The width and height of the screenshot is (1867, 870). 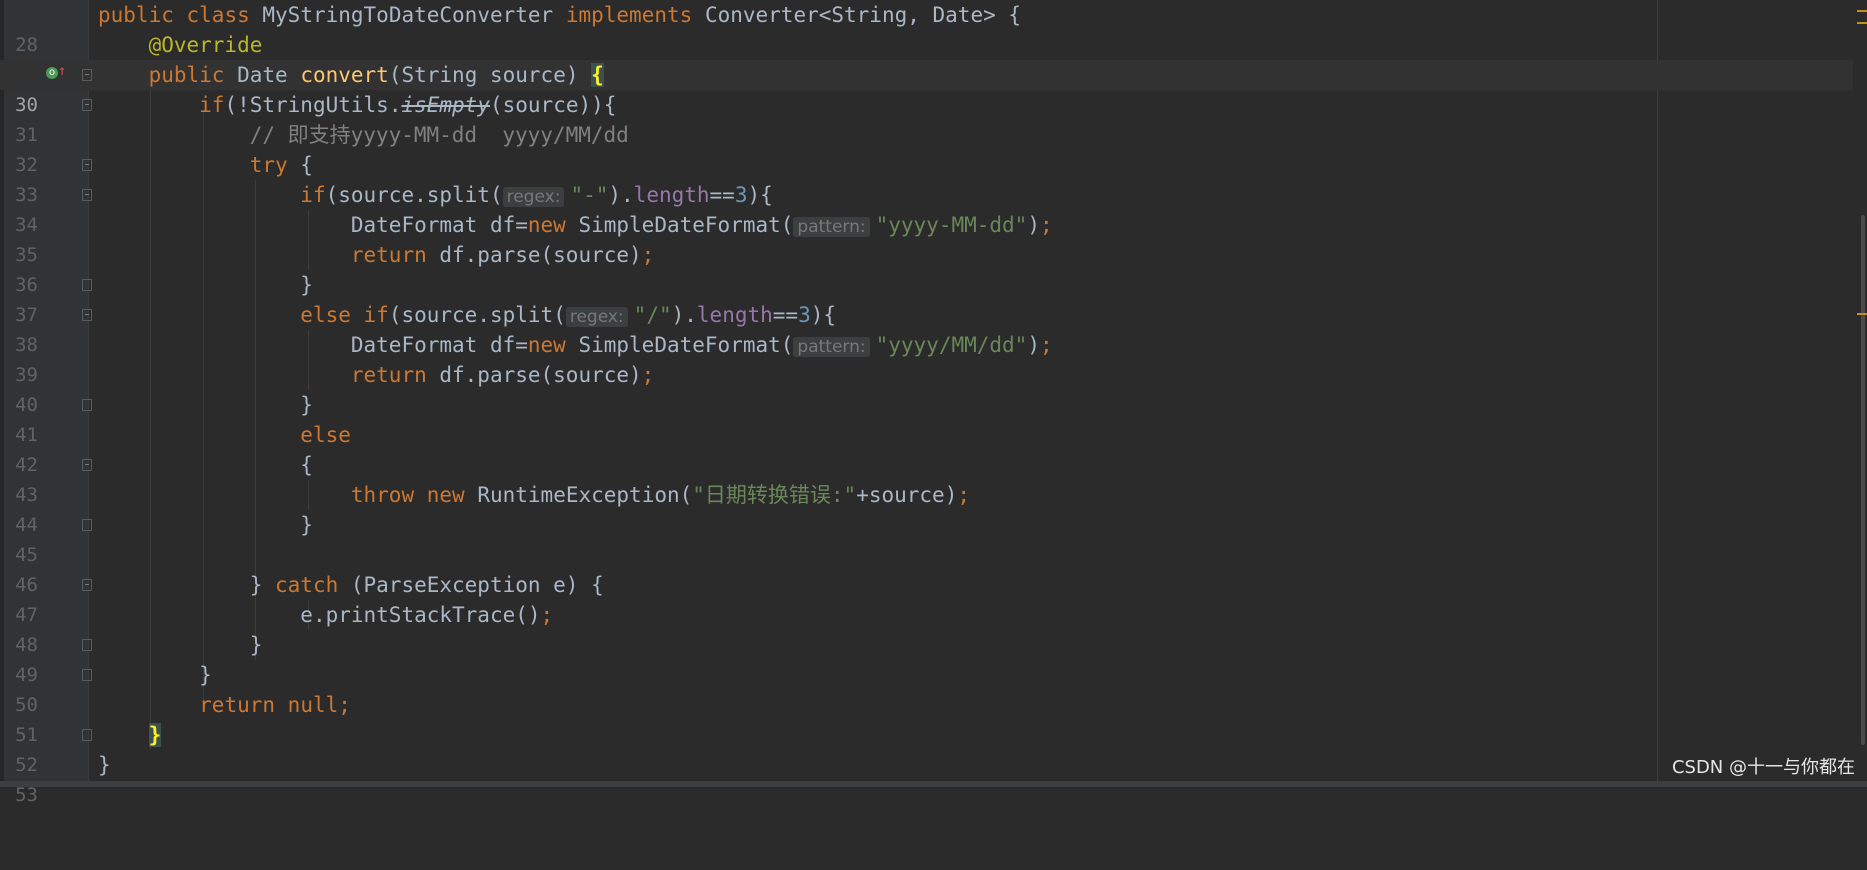 I want to click on code-text: return null;, so click(x=275, y=705).